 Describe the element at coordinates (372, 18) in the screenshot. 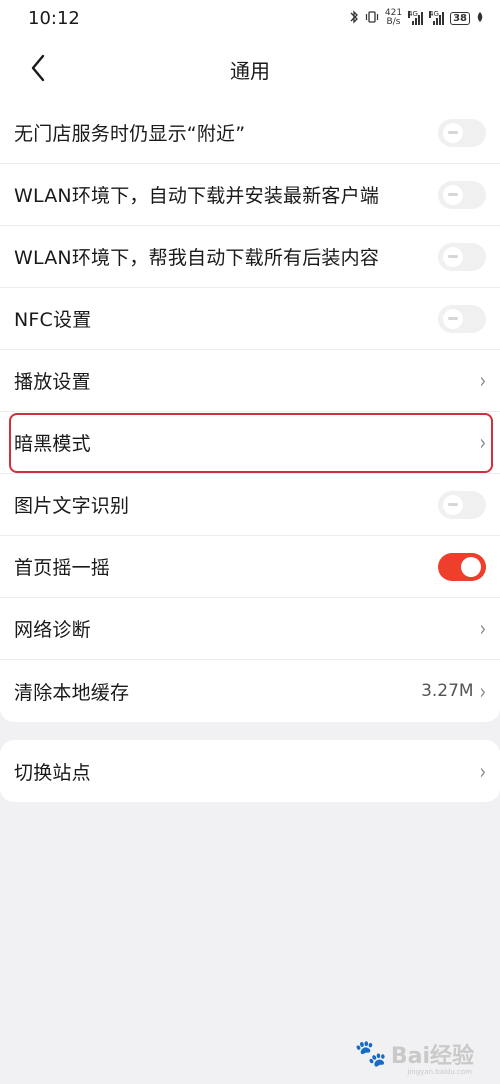

I see `vibrate-icon` at that location.